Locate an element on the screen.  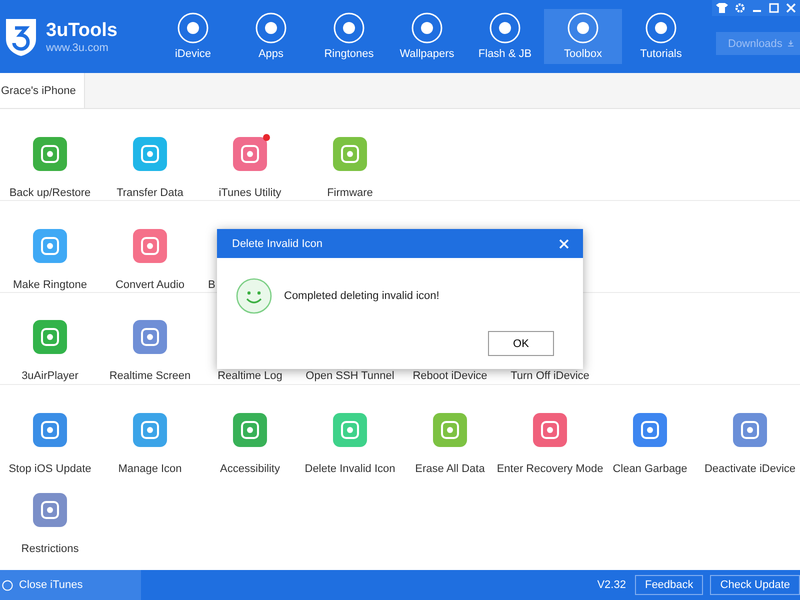
tool-label: Realtime Log is located at coordinates (250, 376).